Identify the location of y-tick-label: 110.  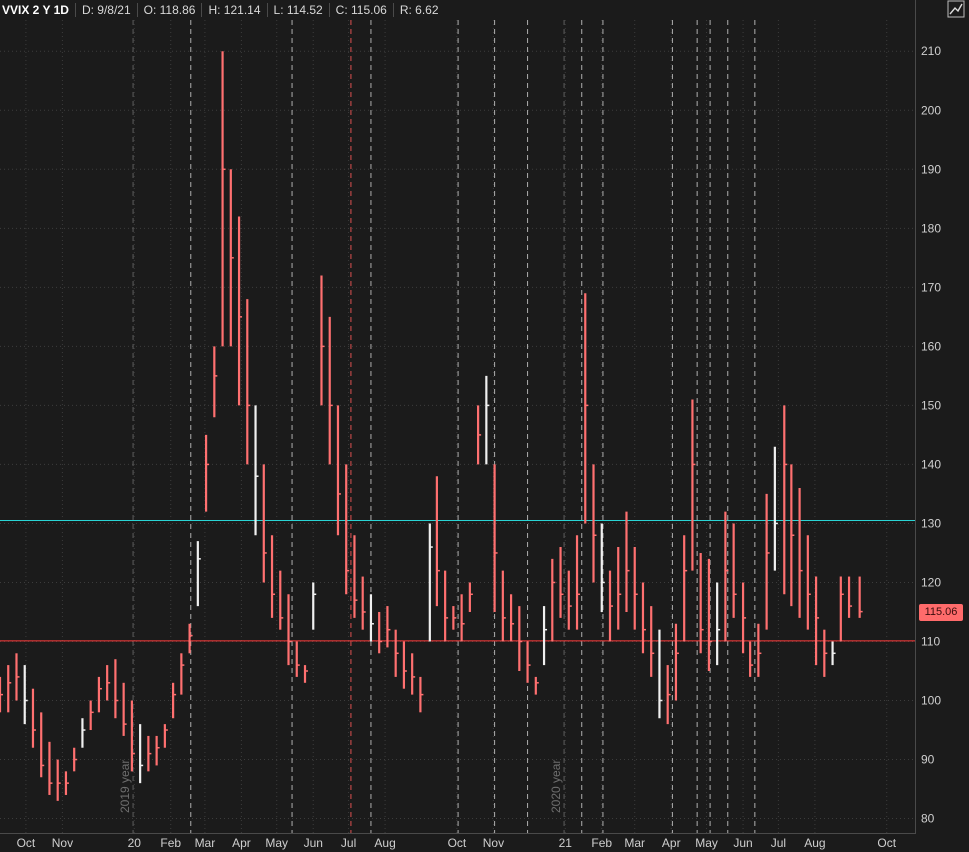
(930, 641).